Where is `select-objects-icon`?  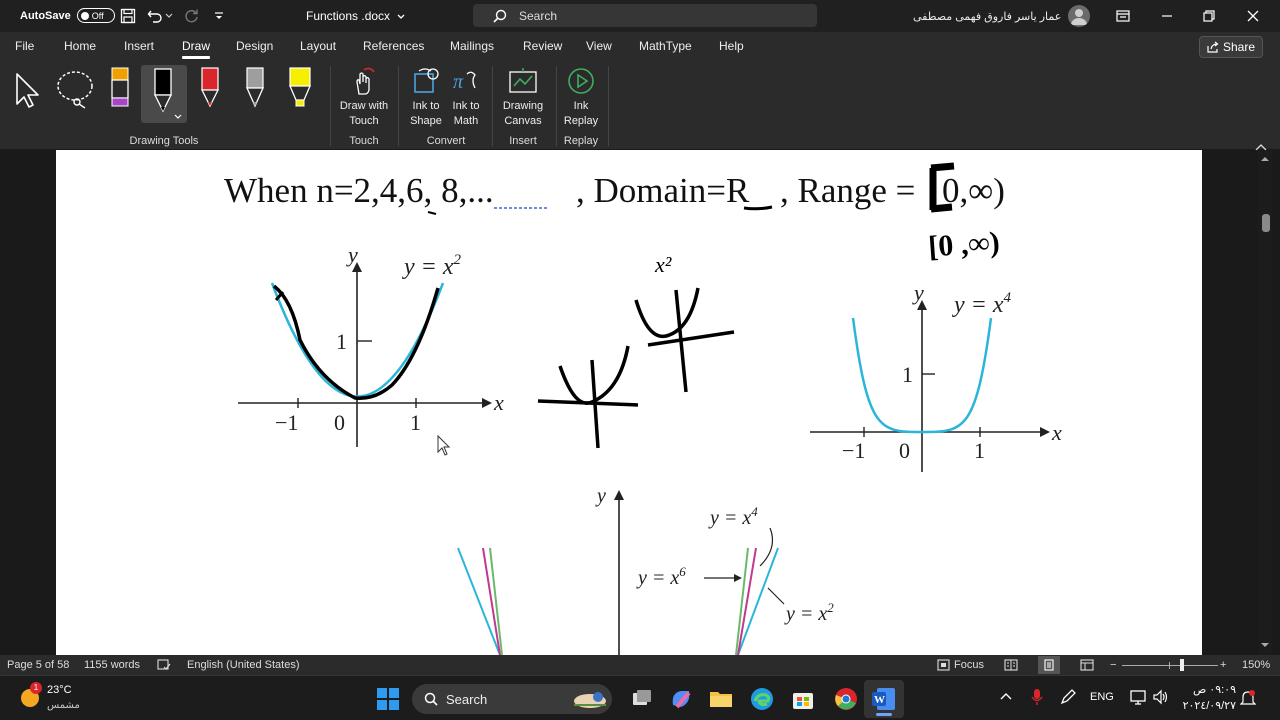
select-objects-icon is located at coordinates (29, 92).